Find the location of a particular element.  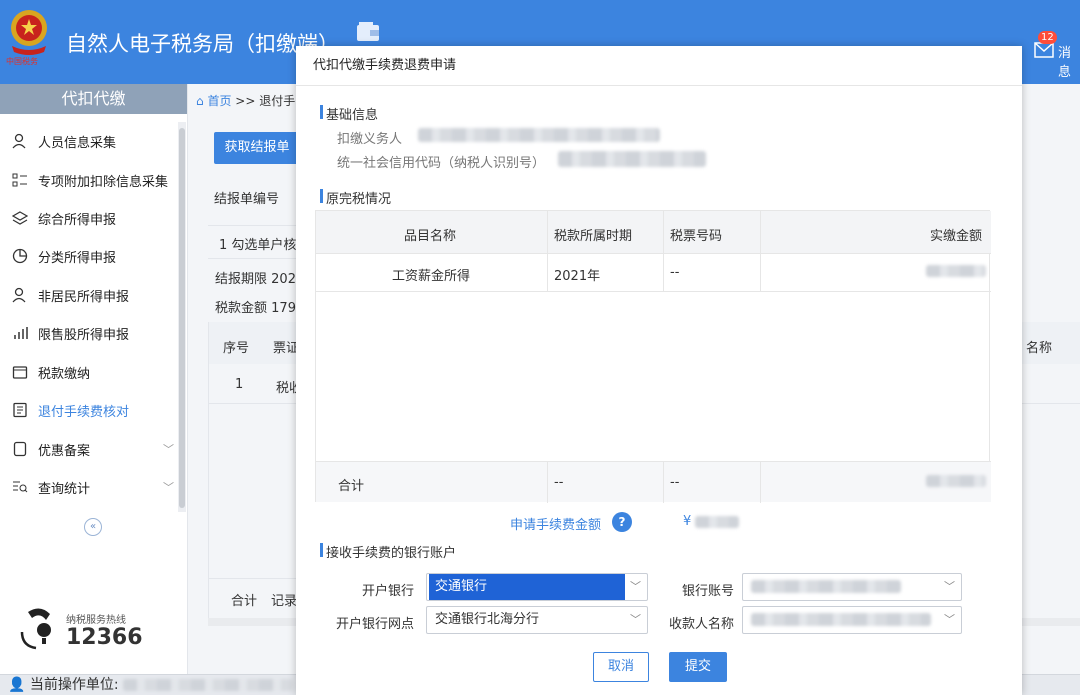

mail-icon is located at coordinates (1044, 50).